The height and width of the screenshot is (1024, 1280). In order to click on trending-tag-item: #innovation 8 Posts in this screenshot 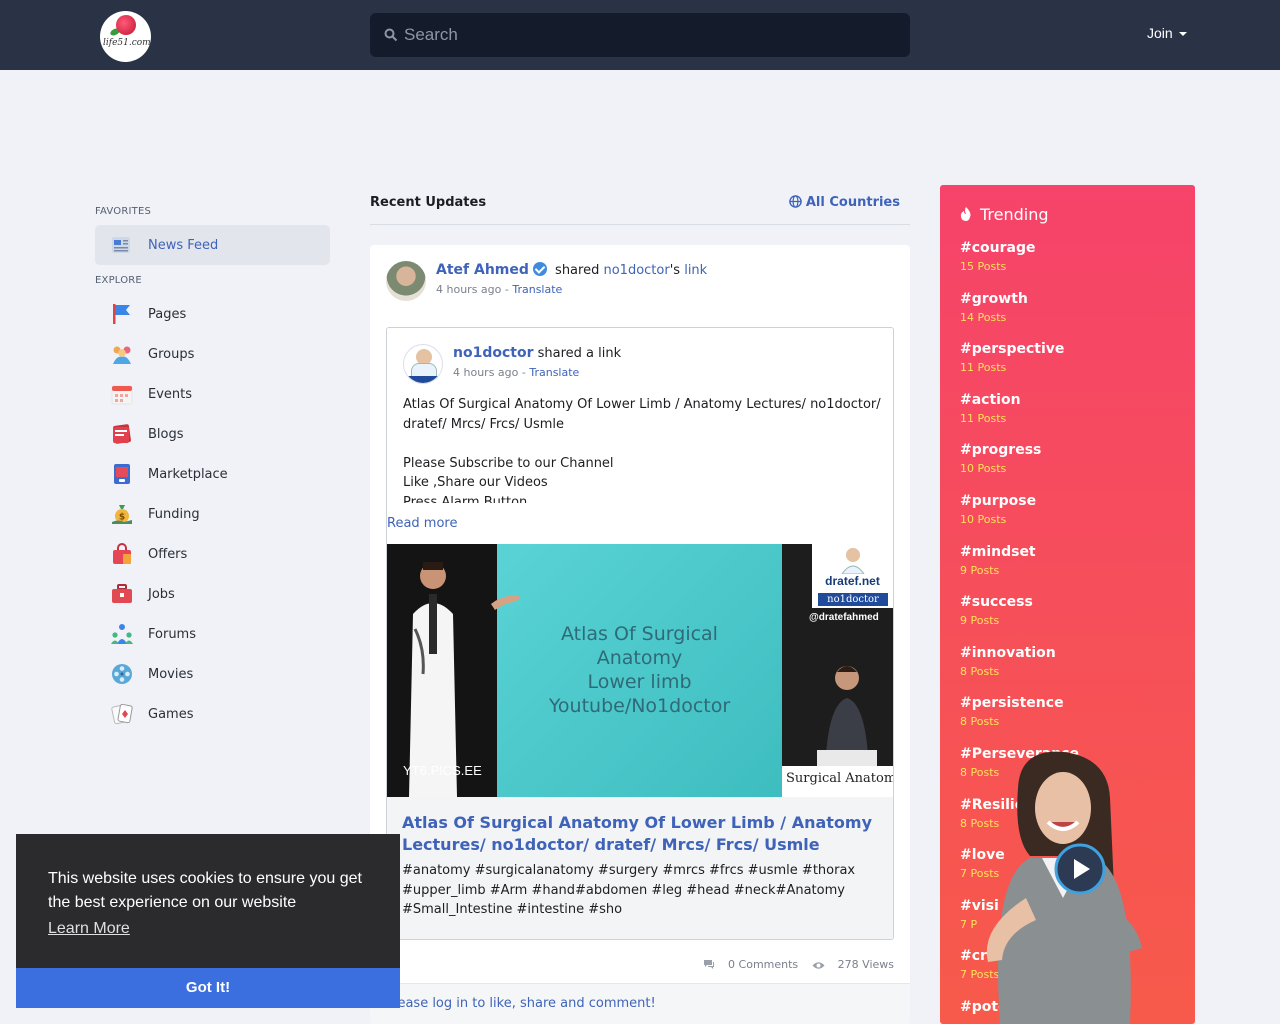, I will do `click(1008, 661)`.